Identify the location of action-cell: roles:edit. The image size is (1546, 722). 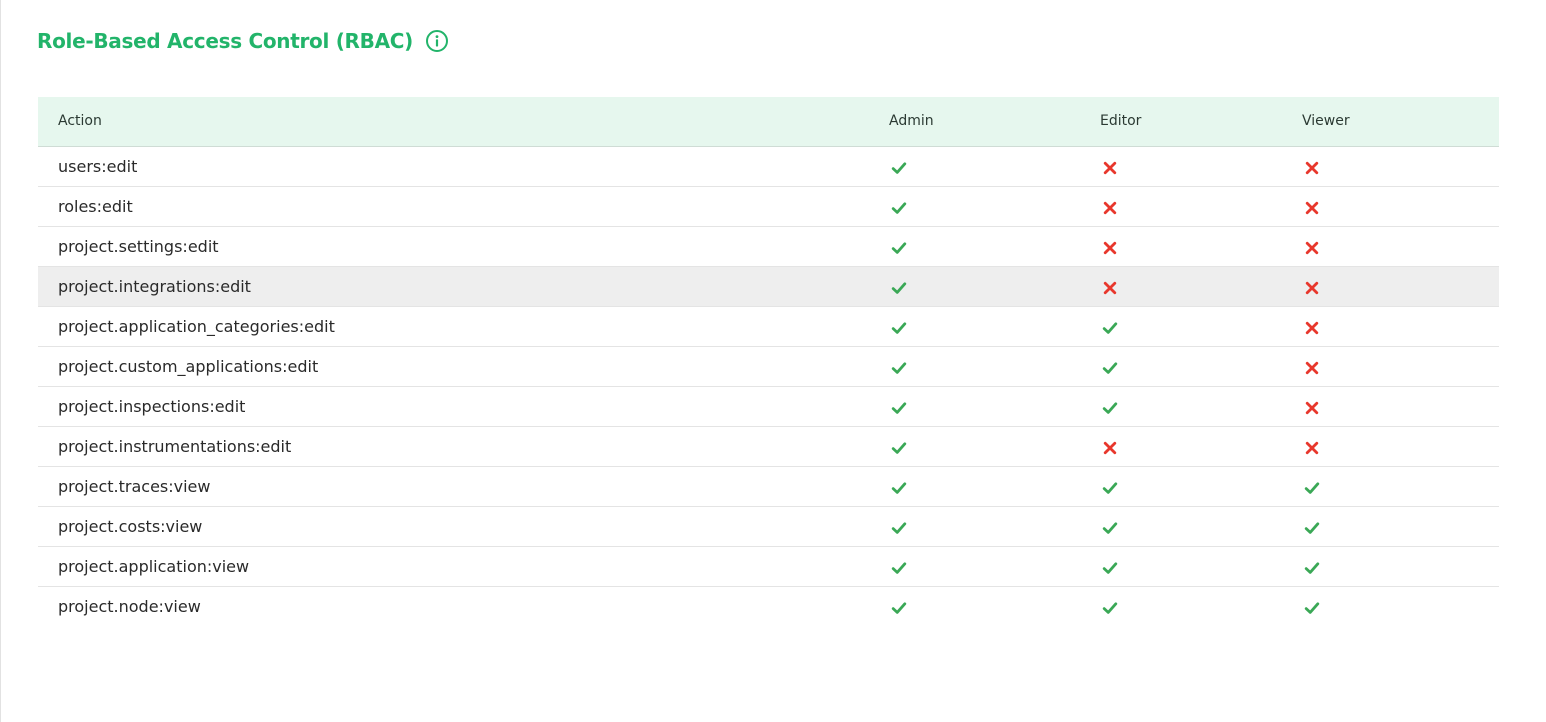
(95, 206).